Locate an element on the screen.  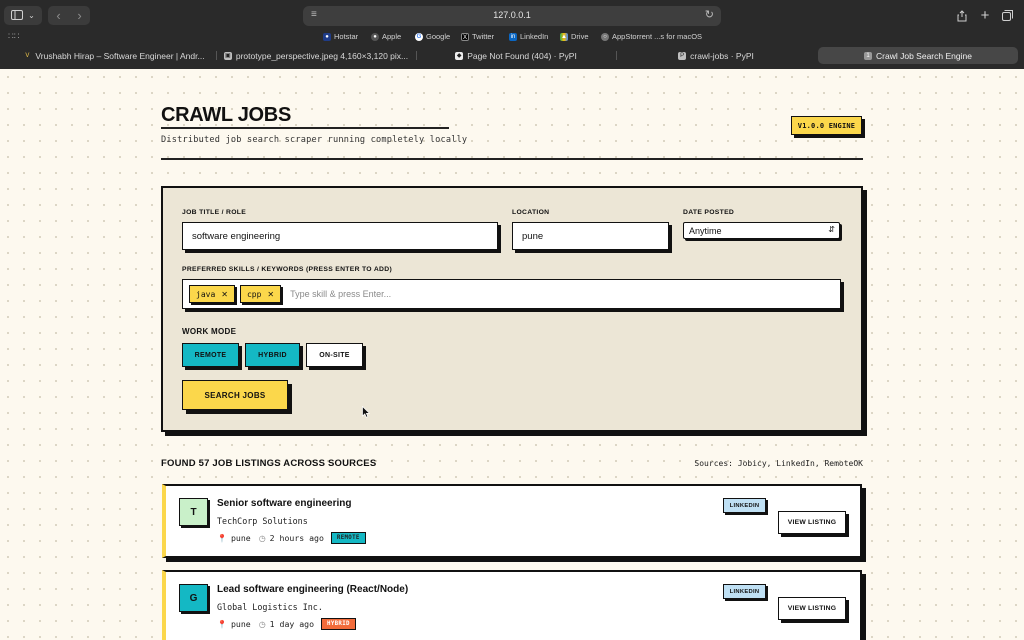
job-posted: 2 hours ago is located at coordinates (296, 538).